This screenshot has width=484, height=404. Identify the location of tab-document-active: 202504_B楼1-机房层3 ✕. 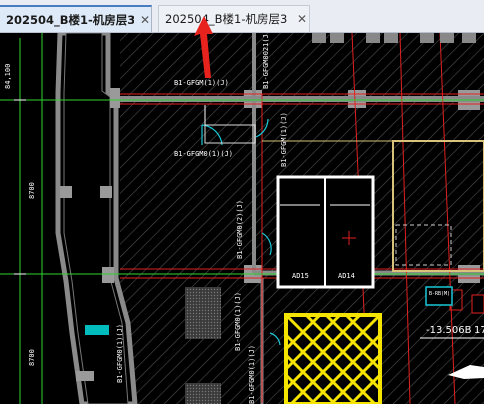
(76, 18).